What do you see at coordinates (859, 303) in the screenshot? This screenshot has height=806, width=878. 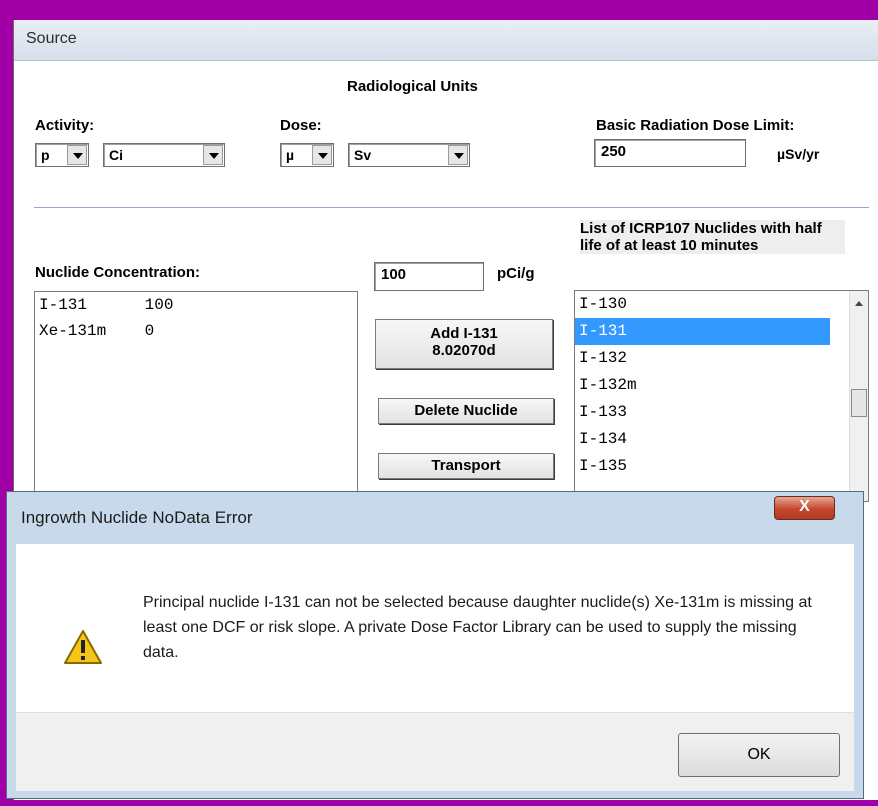 I see `scroll-up-icon` at bounding box center [859, 303].